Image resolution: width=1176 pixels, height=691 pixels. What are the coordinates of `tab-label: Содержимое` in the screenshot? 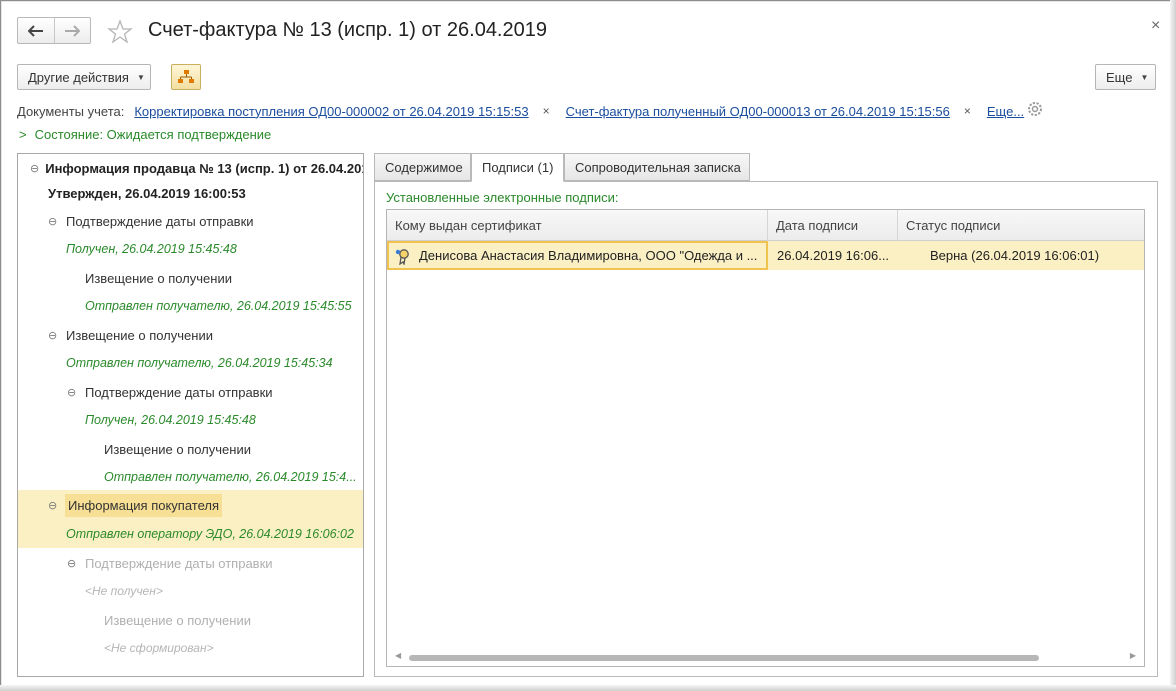 It's located at (424, 167).